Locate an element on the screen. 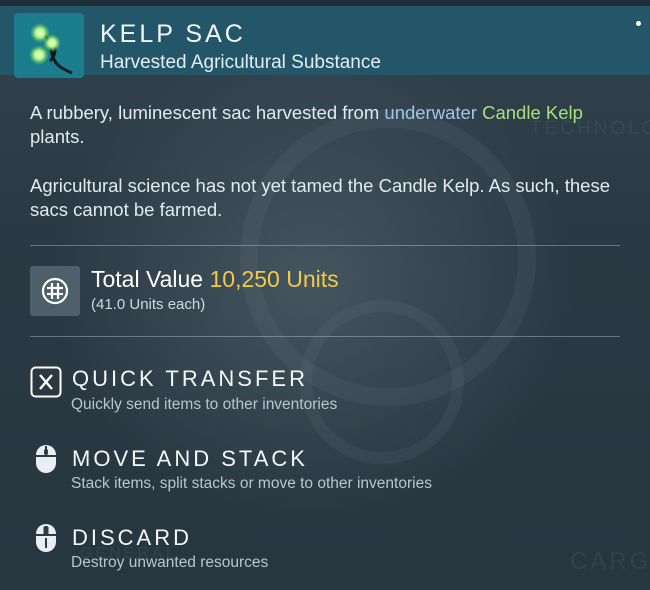 The image size is (650, 590). total-value-label: Total Value is located at coordinates (147, 279).